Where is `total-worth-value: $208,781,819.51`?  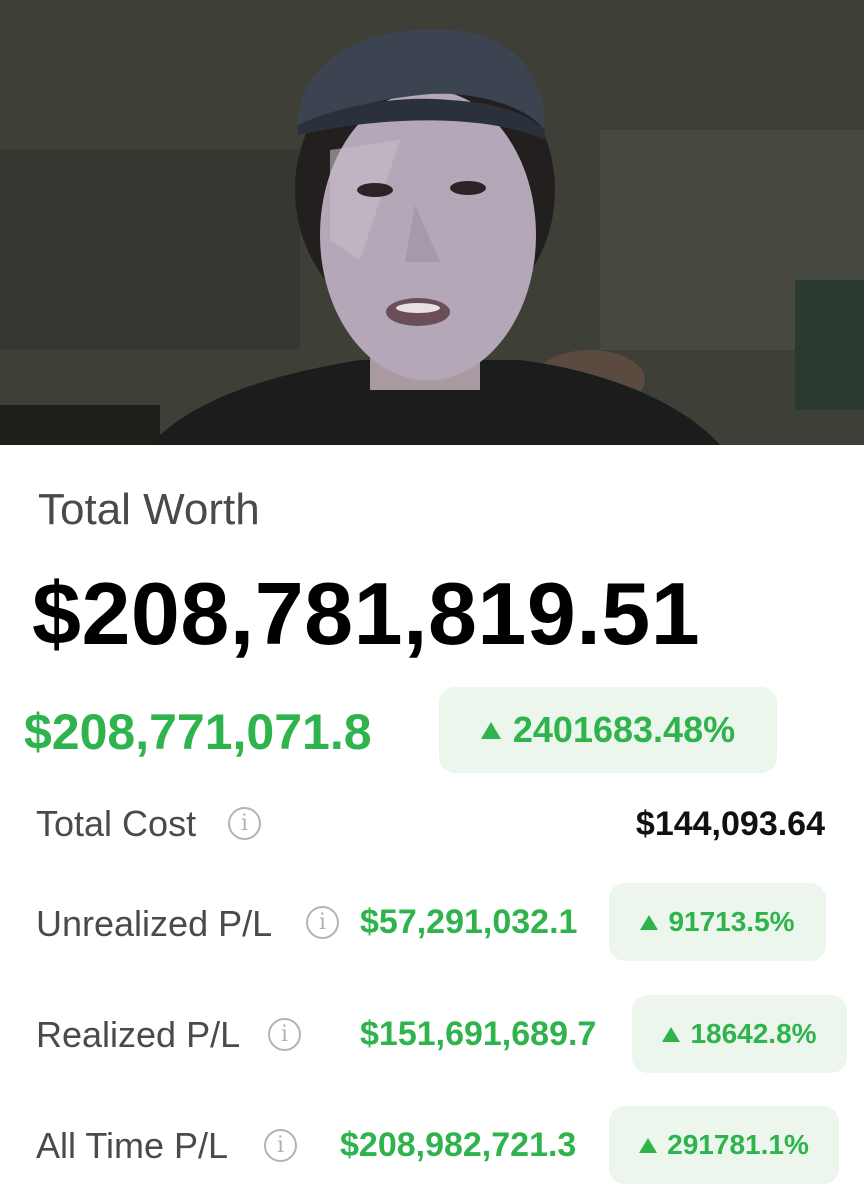 total-worth-value: $208,781,819.51 is located at coordinates (366, 613).